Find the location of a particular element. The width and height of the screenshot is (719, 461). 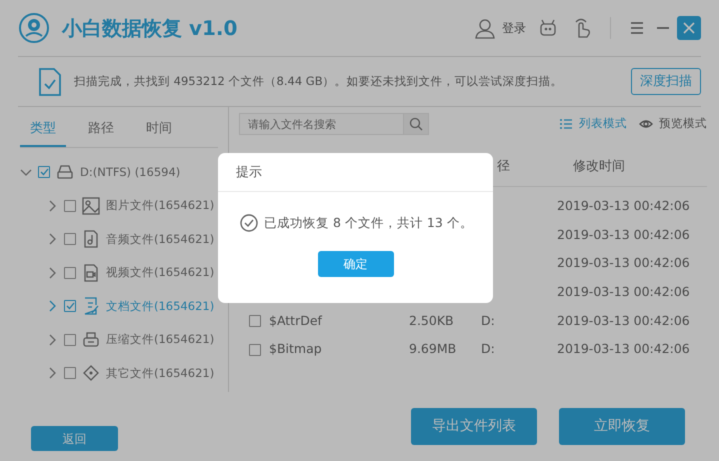

app-title: 小白数据恢复 v1.0 is located at coordinates (150, 28).